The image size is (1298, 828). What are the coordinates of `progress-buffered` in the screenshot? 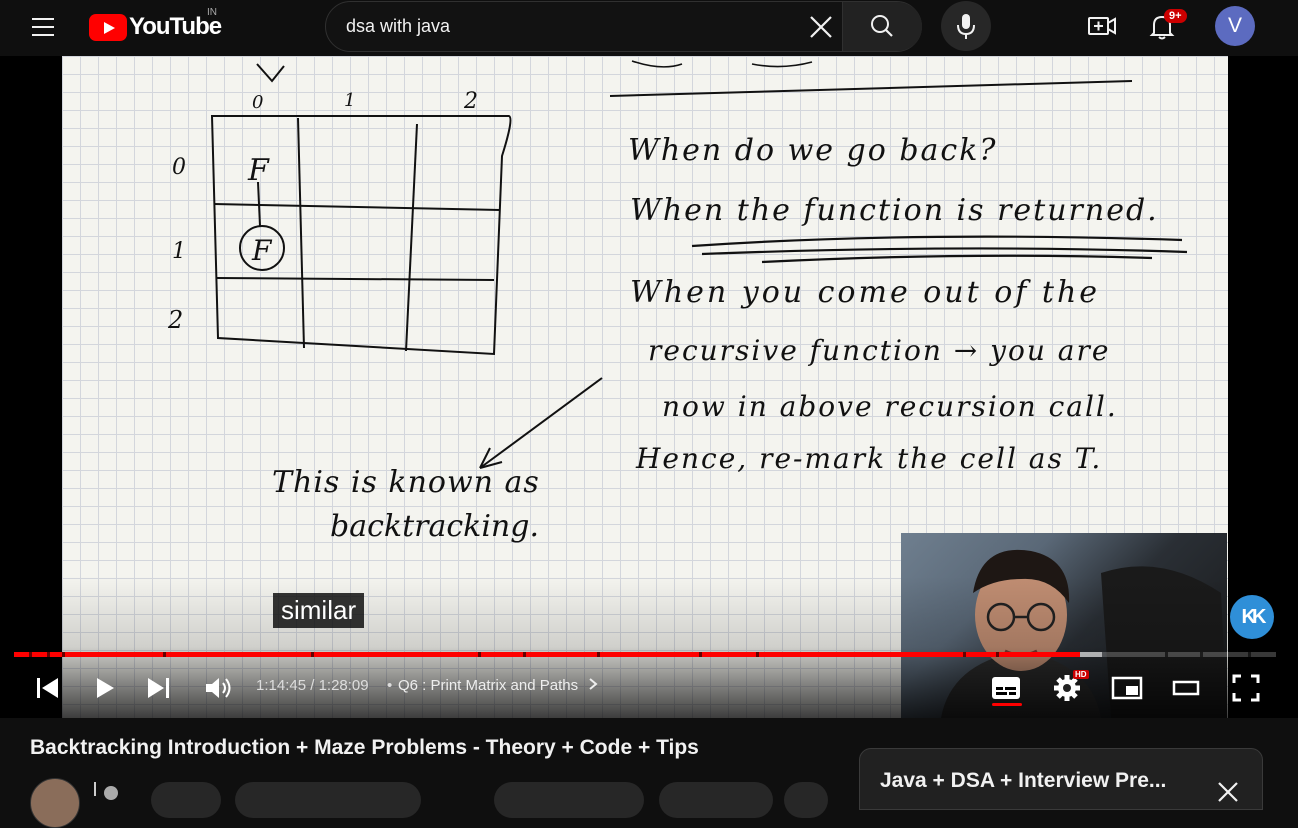 It's located at (1090, 654).